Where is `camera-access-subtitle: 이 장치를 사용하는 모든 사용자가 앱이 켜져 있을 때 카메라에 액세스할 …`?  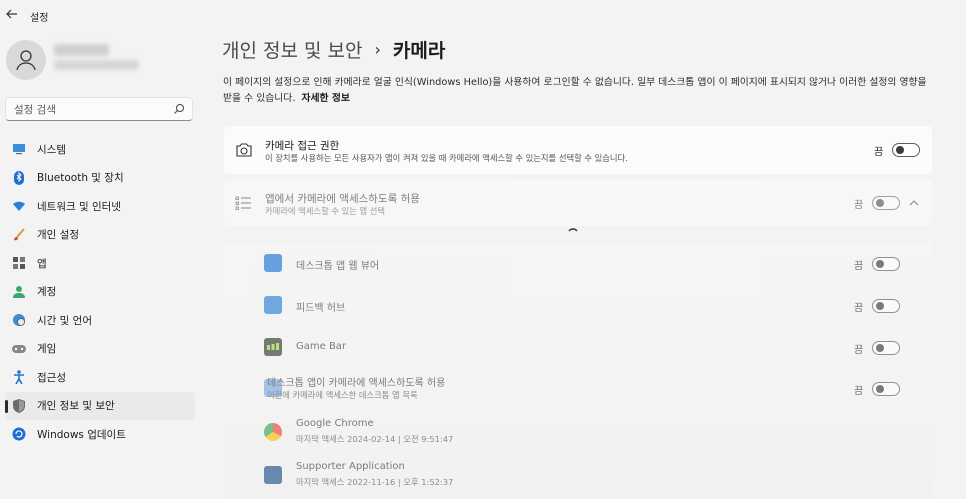
camera-access-subtitle: 이 장치를 사용하는 모든 사용자가 앱이 켜져 있을 때 카메라에 액세스할 … is located at coordinates (446, 158).